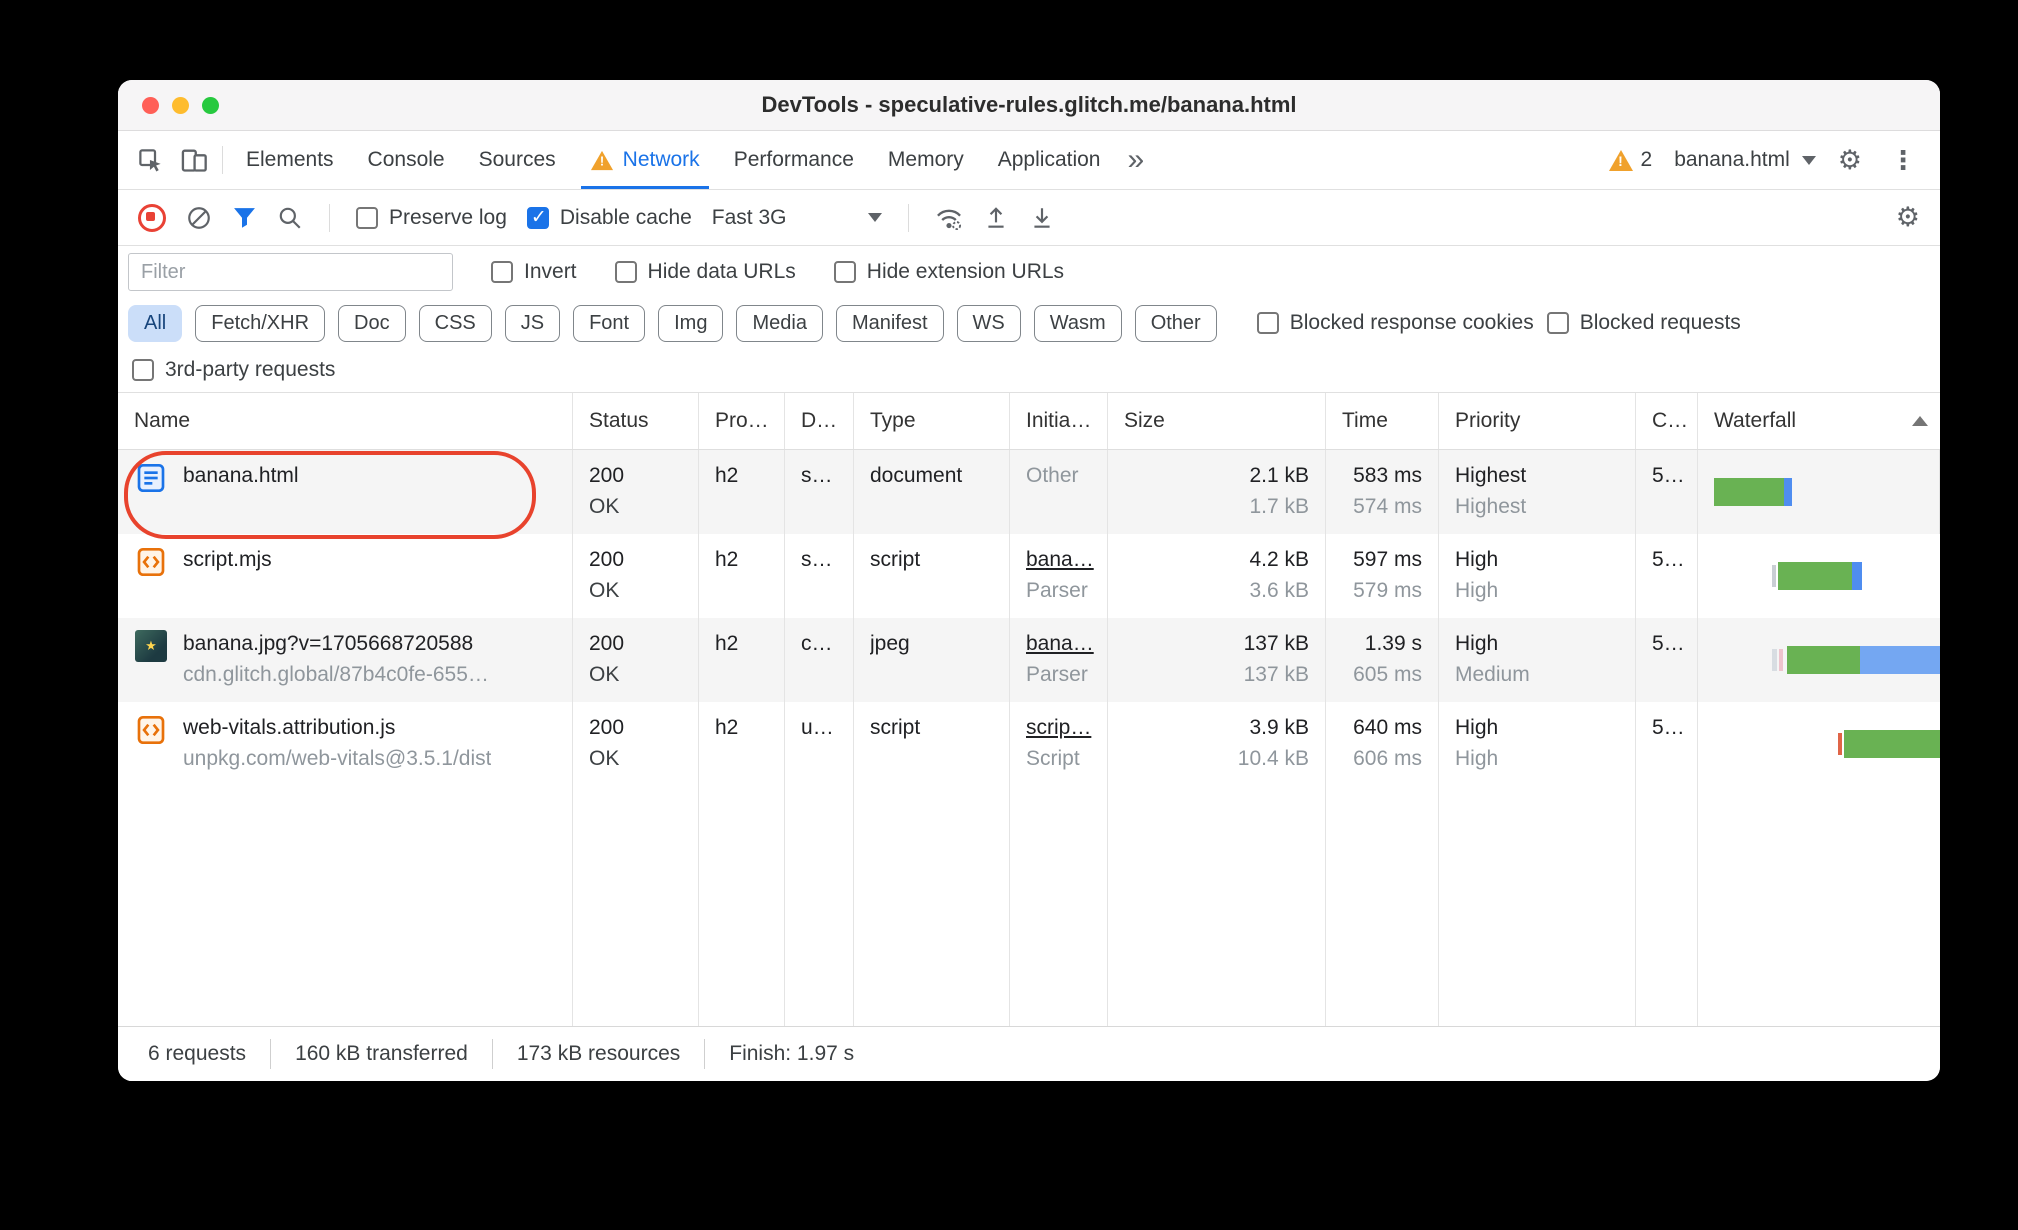  I want to click on network-conditions-icon, so click(949, 218).